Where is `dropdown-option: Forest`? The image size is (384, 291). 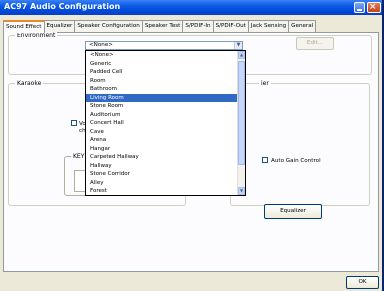 dropdown-option: Forest is located at coordinates (162, 191).